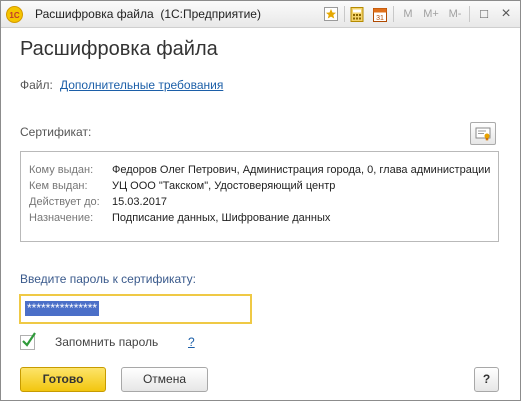 This screenshot has width=521, height=401. I want to click on certificate-icon, so click(483, 134).